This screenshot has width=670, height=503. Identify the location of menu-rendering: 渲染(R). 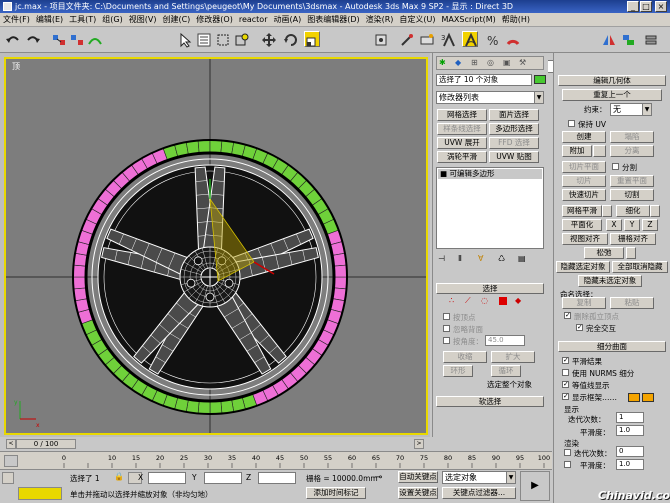
(380, 19).